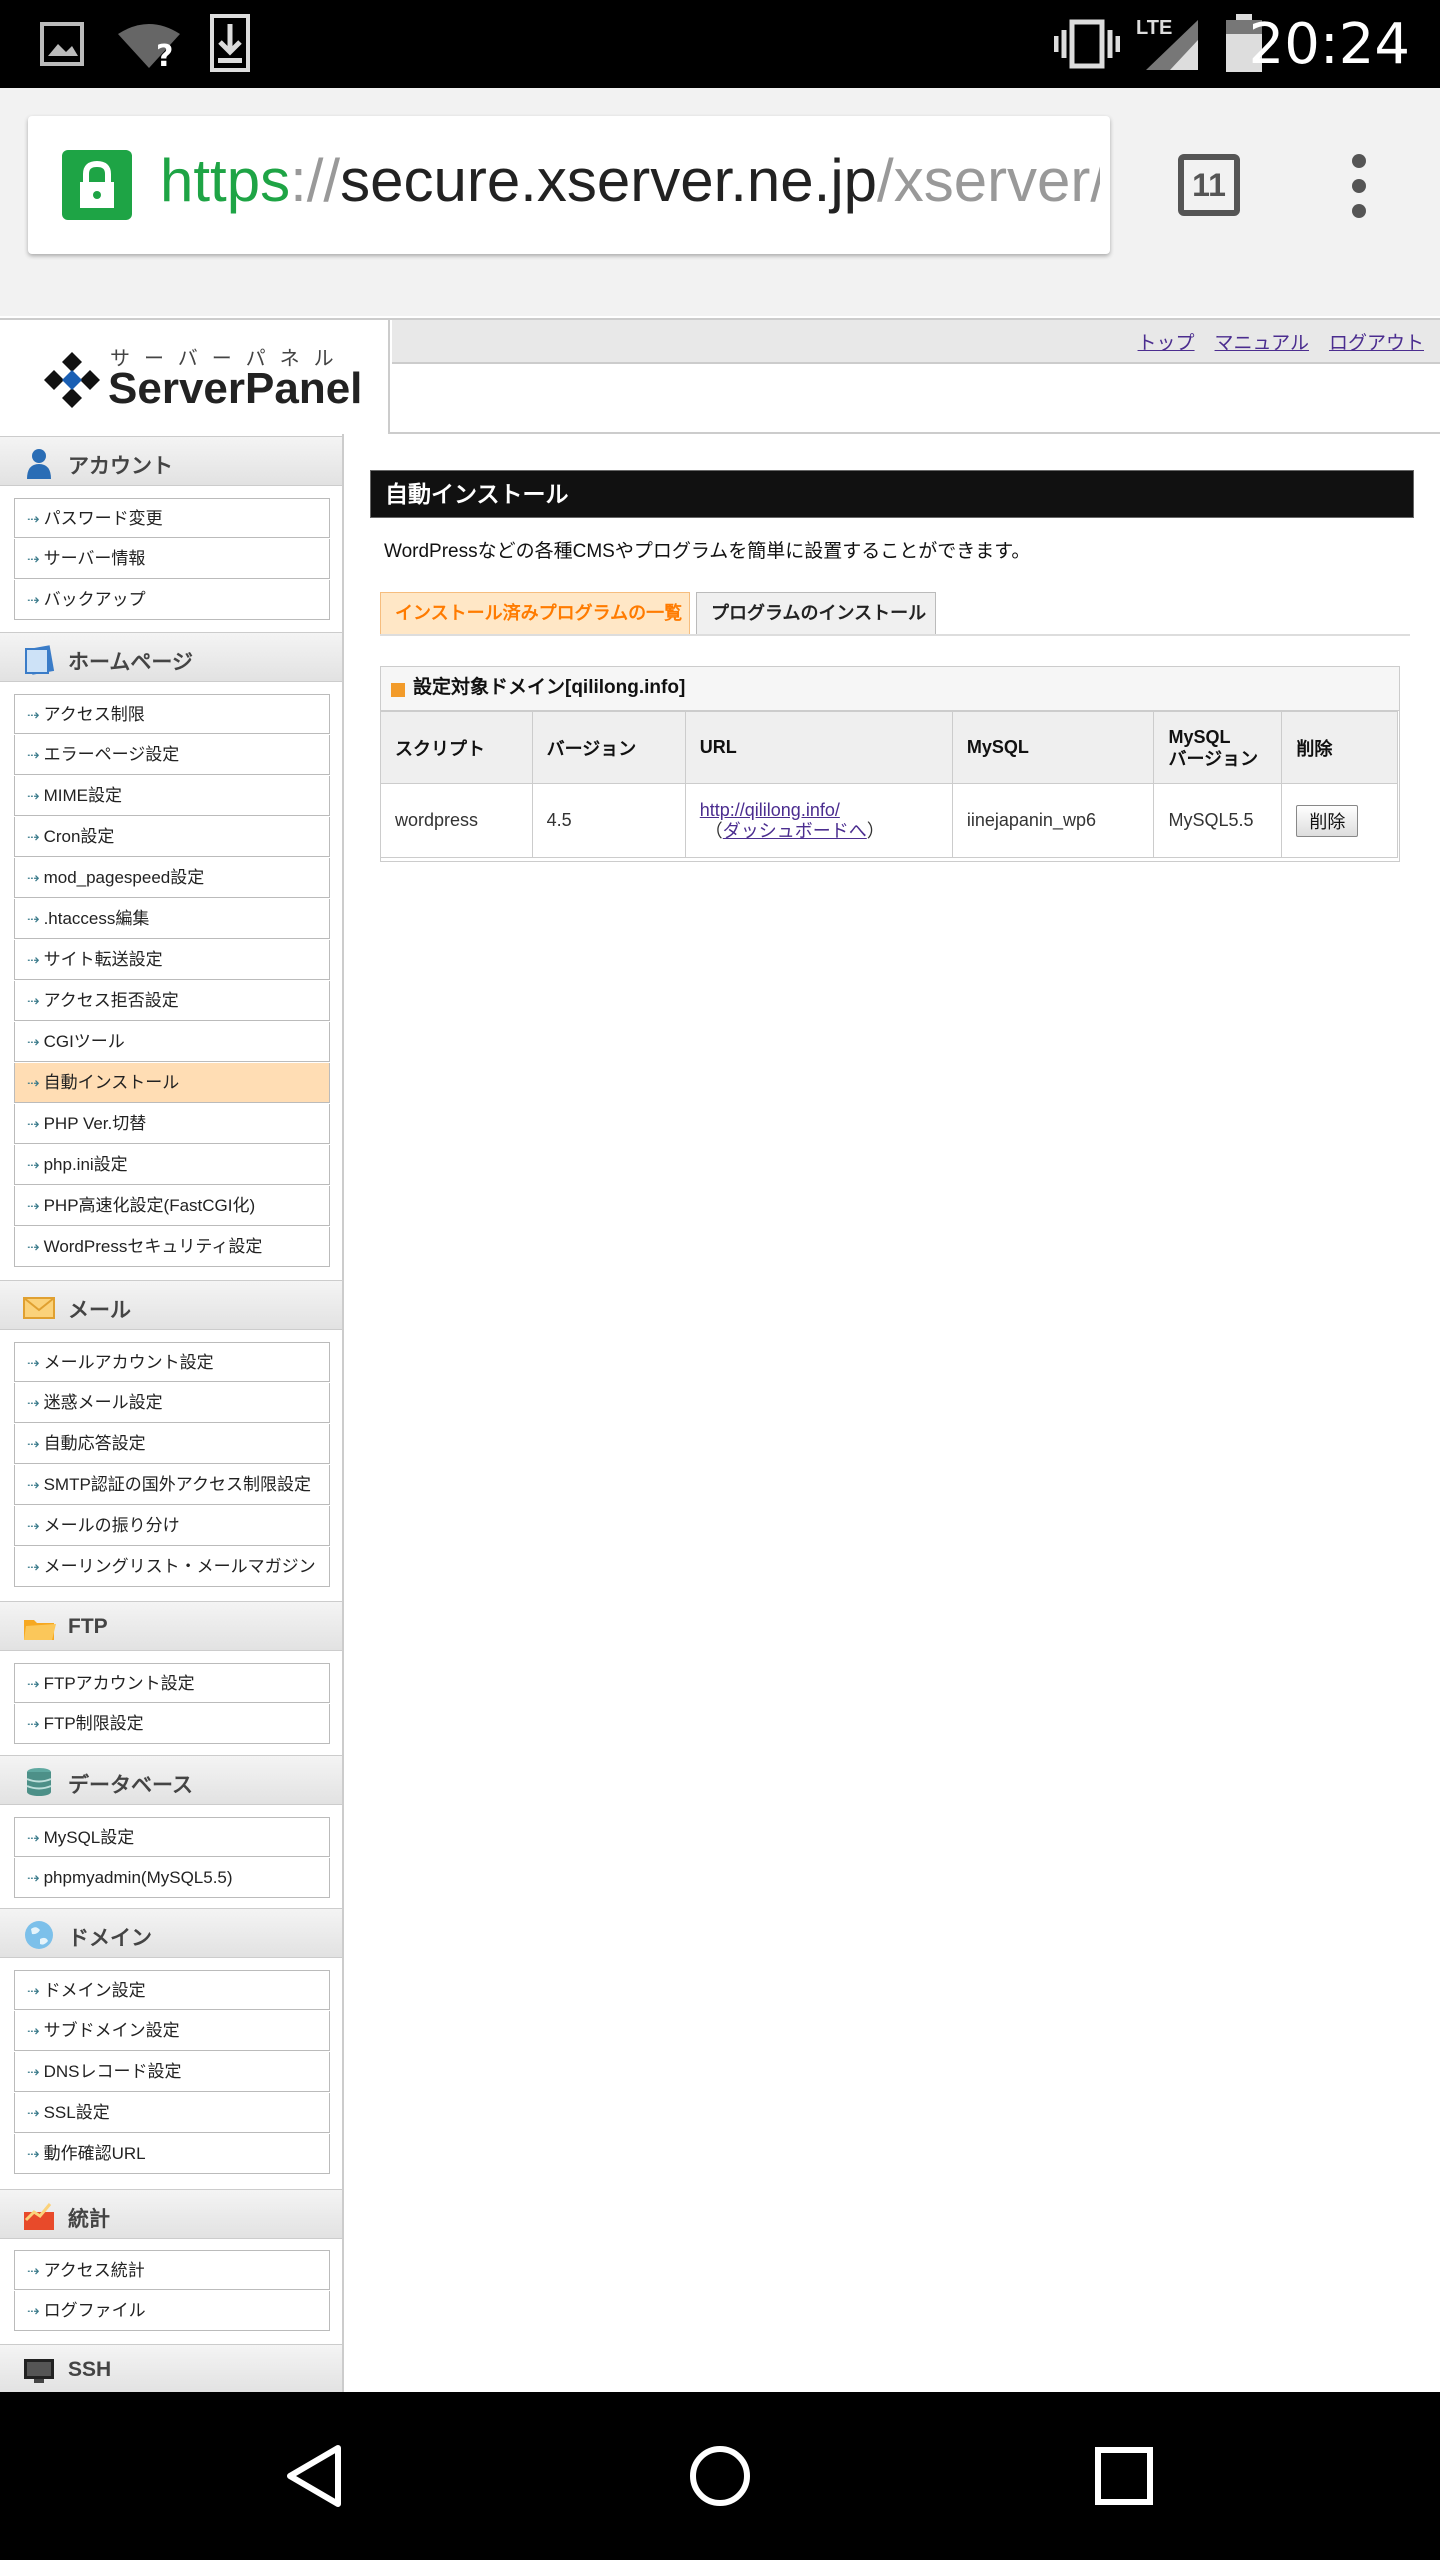 The height and width of the screenshot is (2560, 1440). What do you see at coordinates (39, 1782) in the screenshot?
I see `database-icon` at bounding box center [39, 1782].